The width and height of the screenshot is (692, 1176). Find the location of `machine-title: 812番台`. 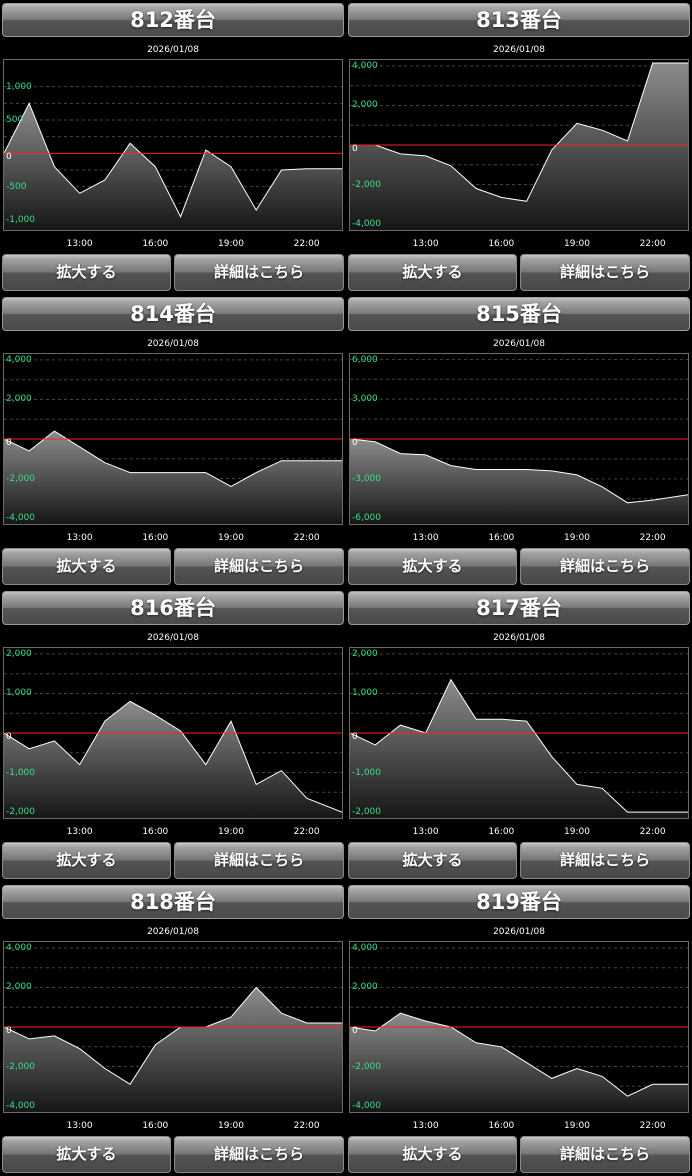

machine-title: 812番台 is located at coordinates (173, 20).